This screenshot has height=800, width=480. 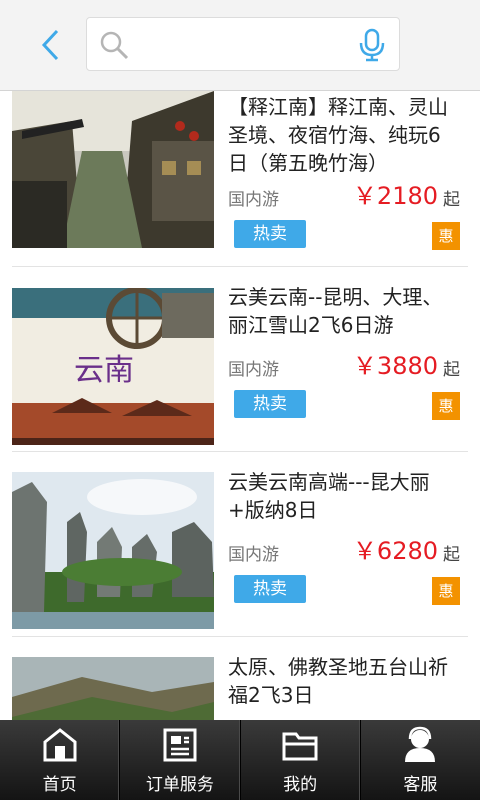 I want to click on microphone-icon, so click(x=372, y=45).